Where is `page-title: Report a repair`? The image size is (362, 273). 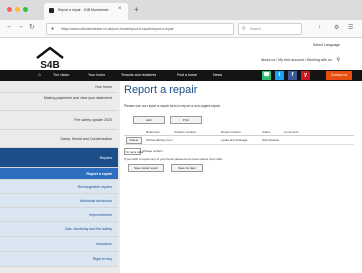 page-title: Report a repair is located at coordinates (161, 90).